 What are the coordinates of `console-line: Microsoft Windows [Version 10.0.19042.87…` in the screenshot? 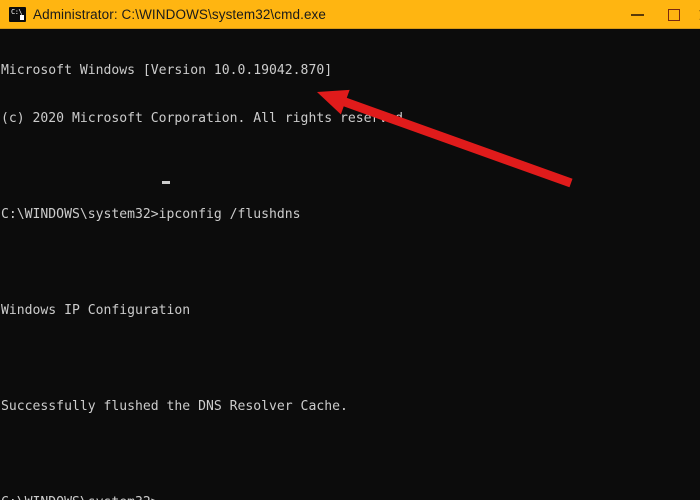 It's located at (167, 70).